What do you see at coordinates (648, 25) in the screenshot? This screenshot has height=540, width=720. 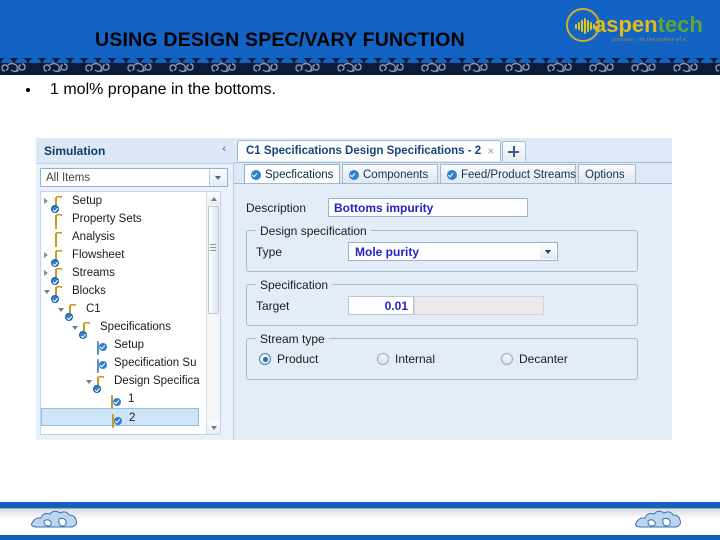 I see `logo-wordmark: aspentech` at bounding box center [648, 25].